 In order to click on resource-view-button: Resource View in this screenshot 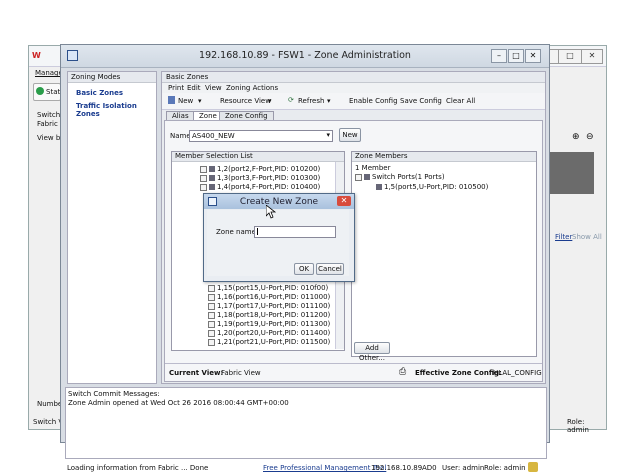, I will do `click(245, 101)`.